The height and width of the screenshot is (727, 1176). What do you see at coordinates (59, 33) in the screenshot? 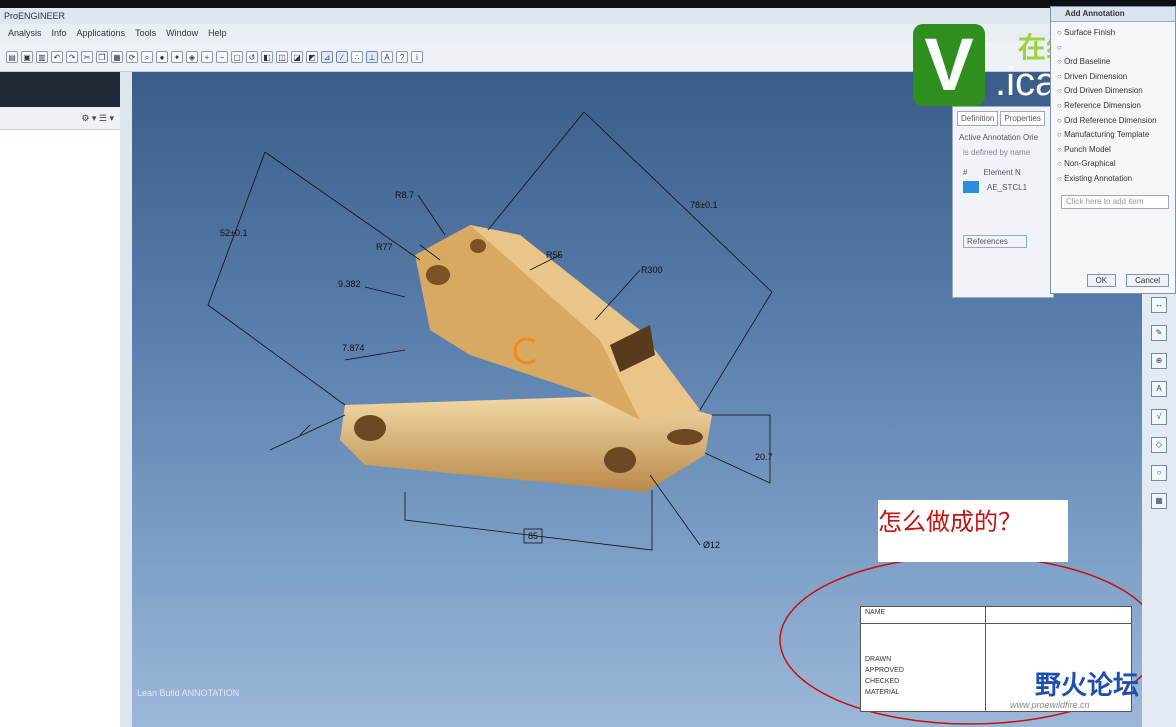
I see `menu-info: Info` at bounding box center [59, 33].